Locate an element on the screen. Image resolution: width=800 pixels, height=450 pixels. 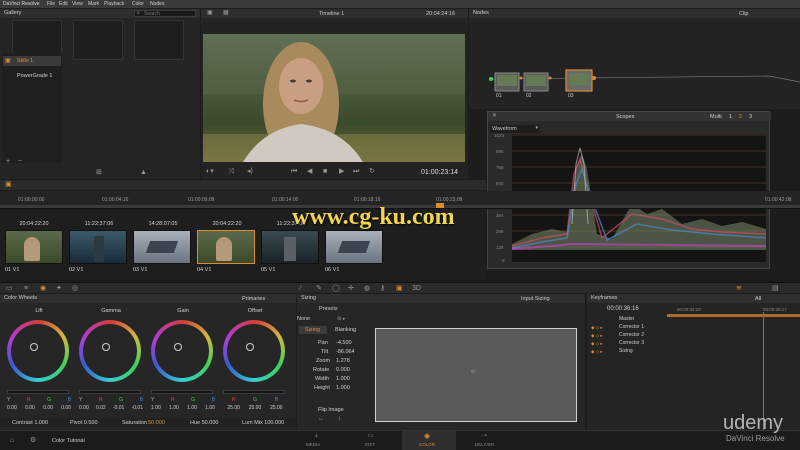
gallery-item-stills: ▣ Stills 1 is located at coordinates (32, 61).